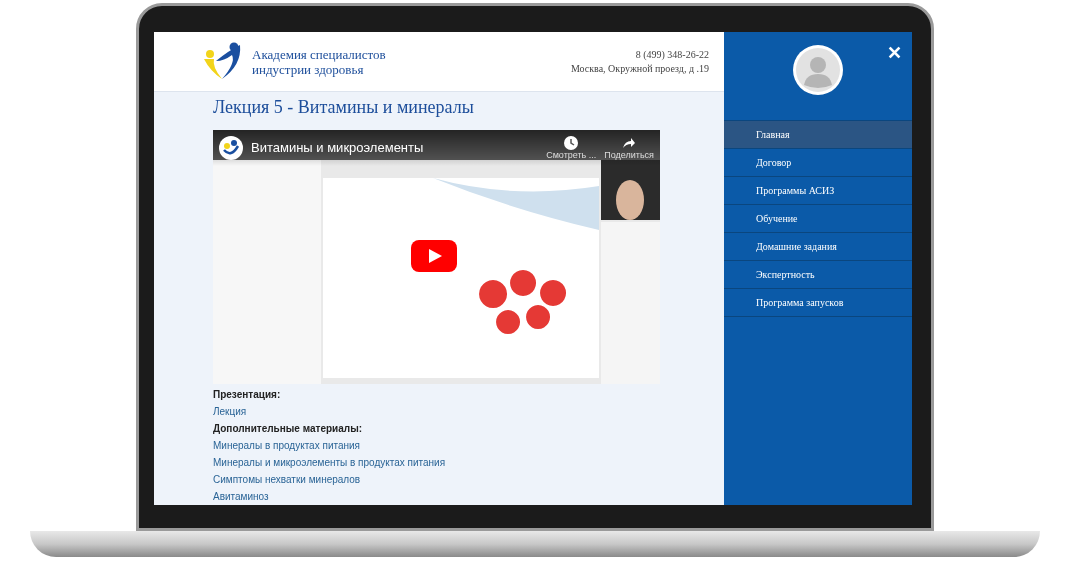  Describe the element at coordinates (818, 247) in the screenshot. I see `menu-item: Домашние задания` at that location.